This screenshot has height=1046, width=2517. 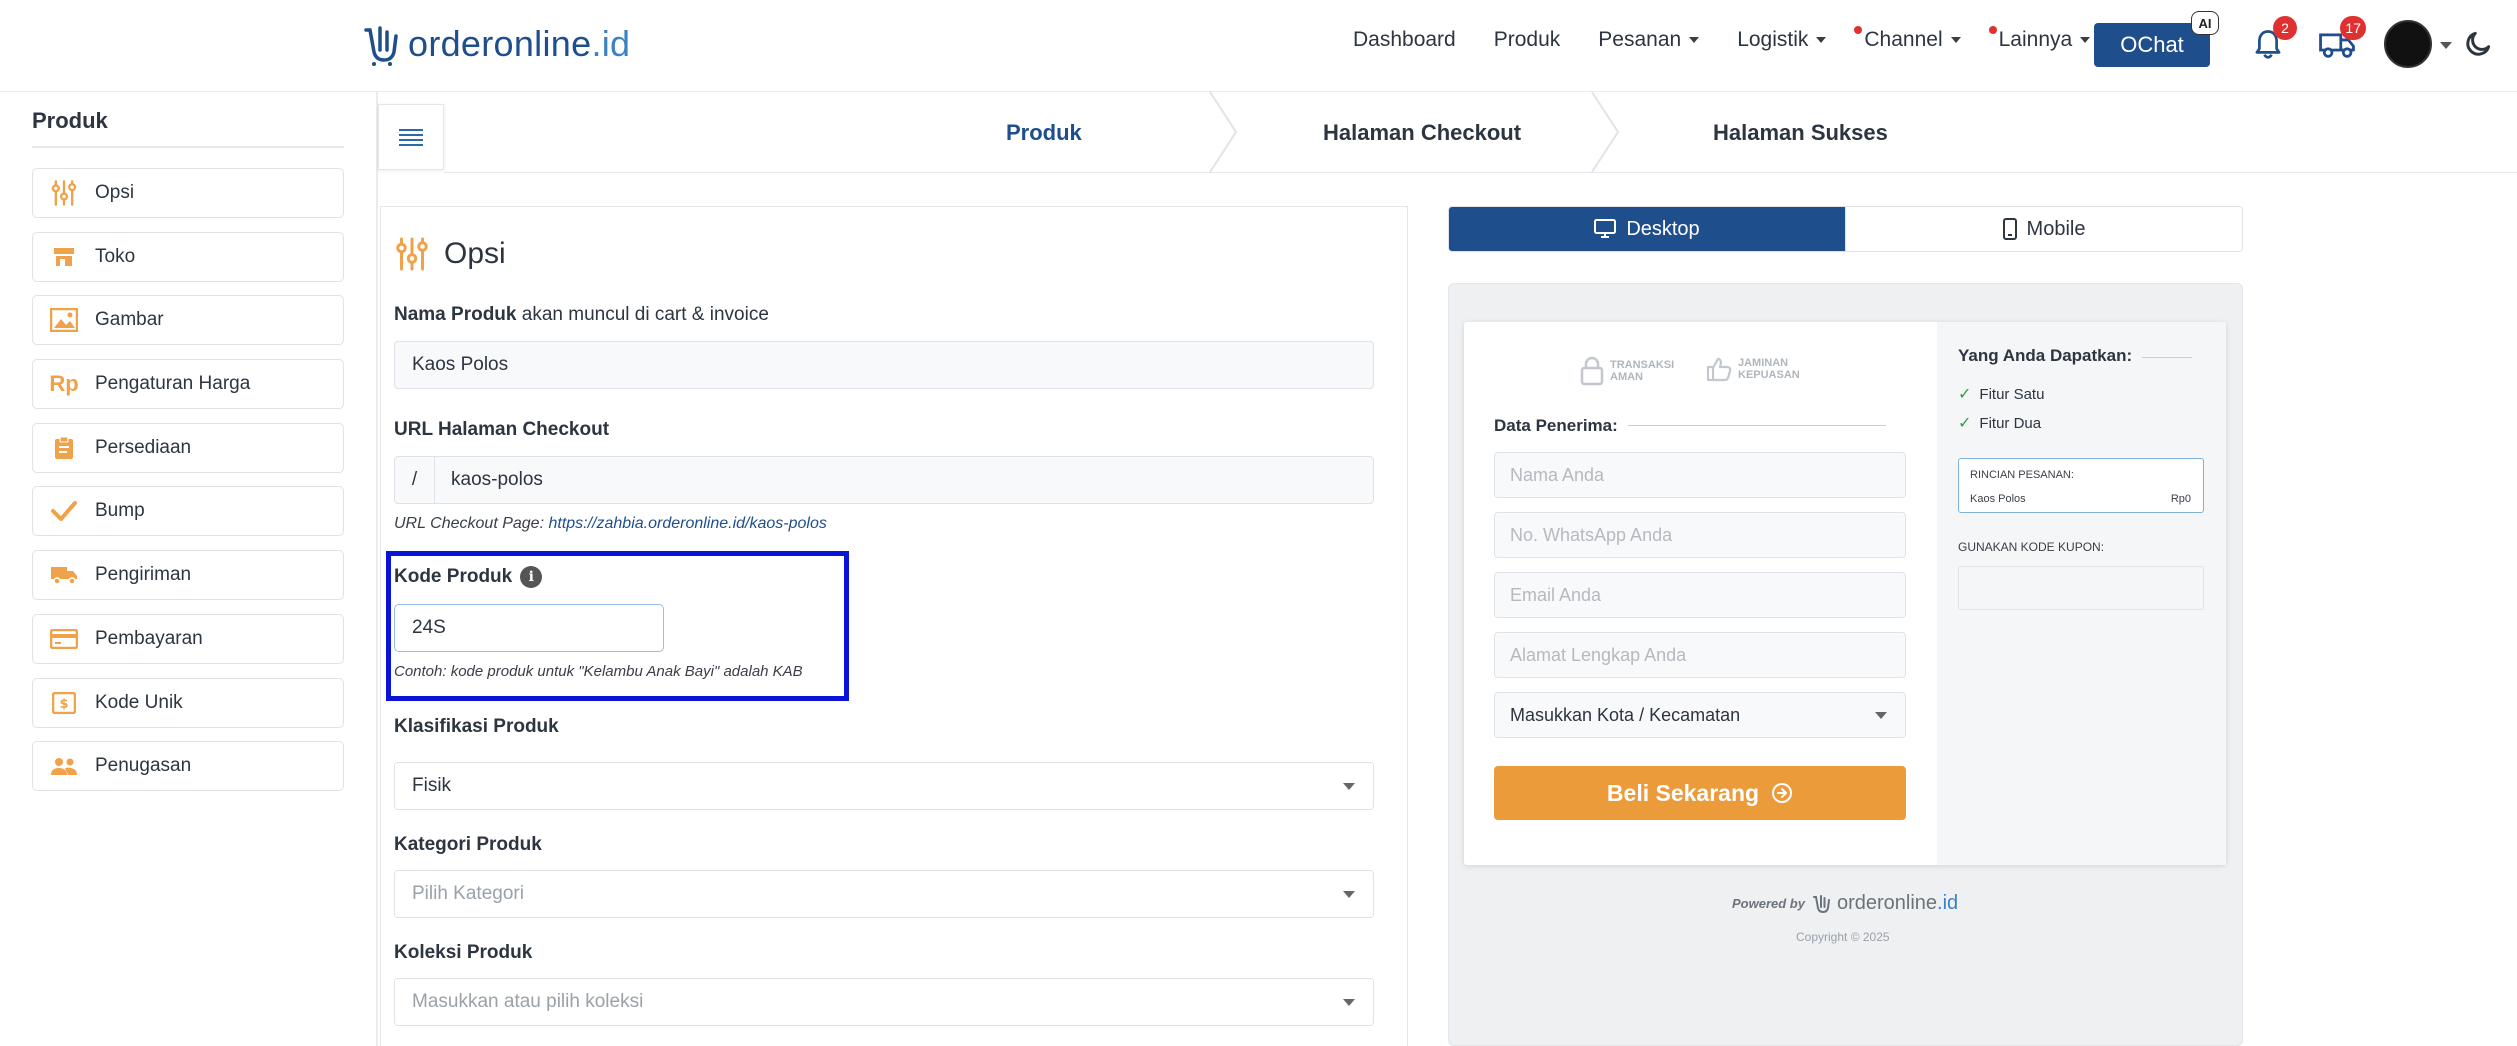 I want to click on sidebar-item-bump: Bump, so click(x=188, y=511).